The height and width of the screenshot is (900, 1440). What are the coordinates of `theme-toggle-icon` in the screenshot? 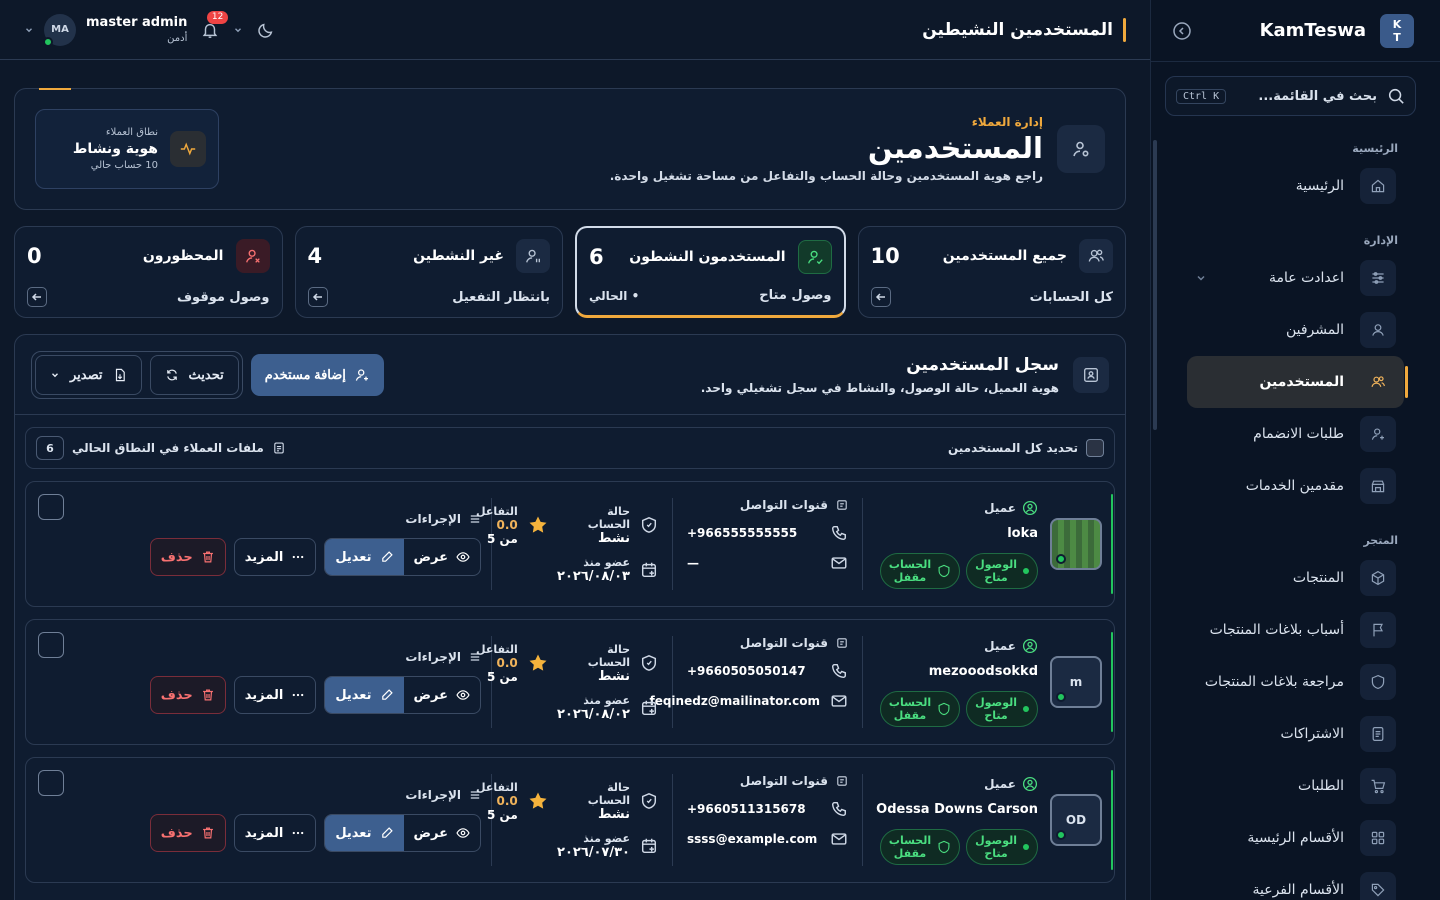 It's located at (266, 30).